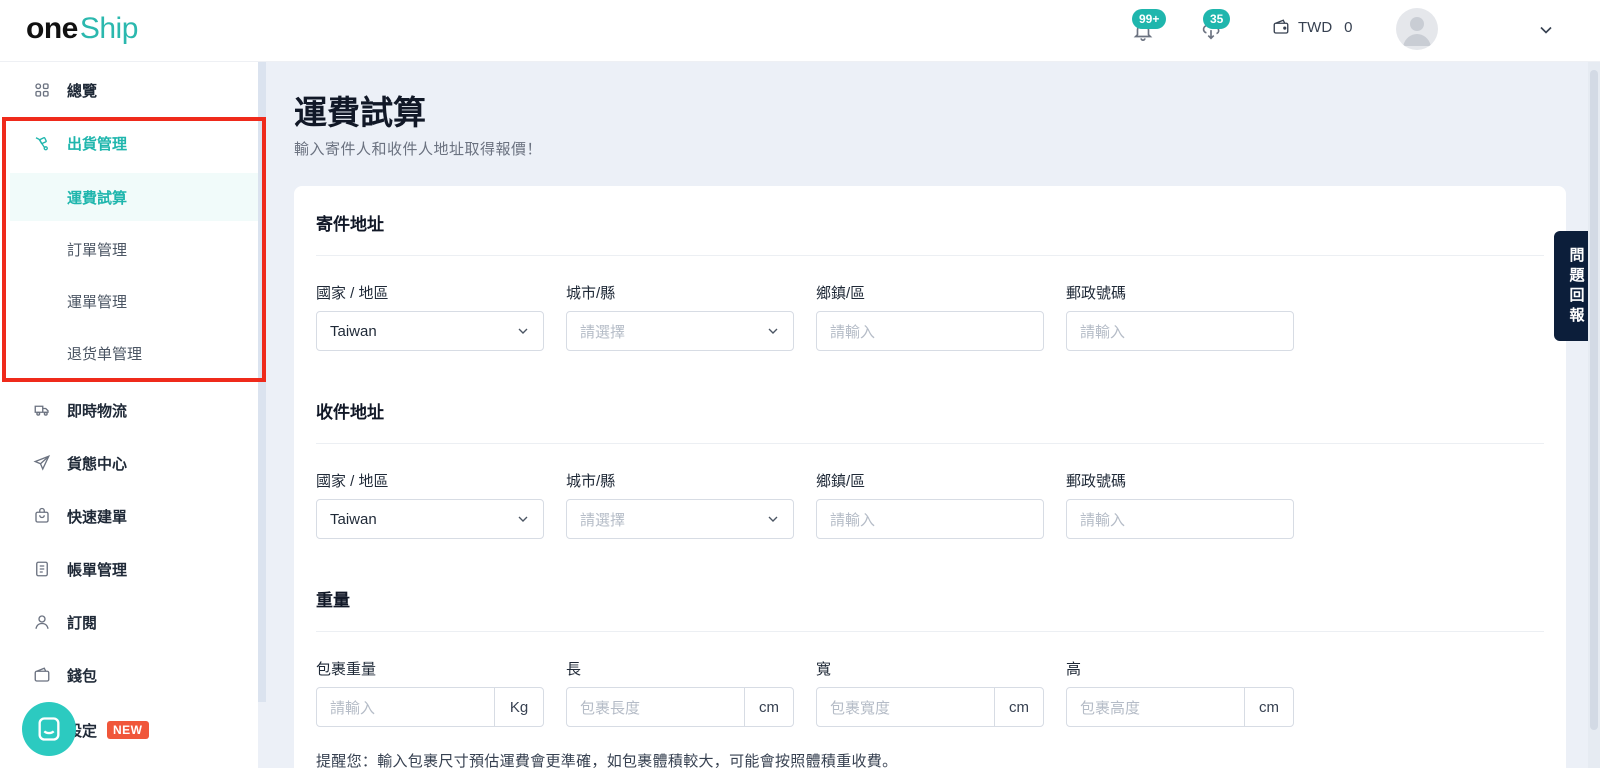 The height and width of the screenshot is (768, 1600). What do you see at coordinates (97, 464) in the screenshot?
I see `sidebar-item-label: 貨態中心` at bounding box center [97, 464].